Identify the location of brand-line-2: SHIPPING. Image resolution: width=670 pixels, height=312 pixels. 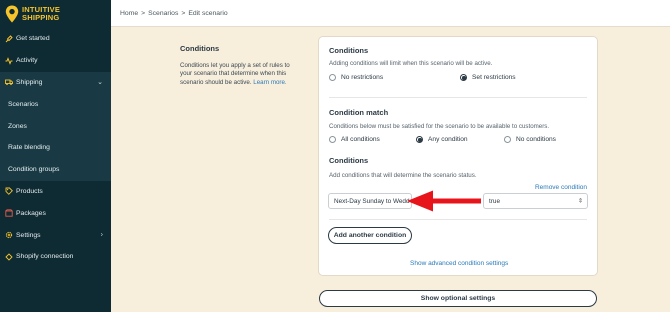
(41, 17).